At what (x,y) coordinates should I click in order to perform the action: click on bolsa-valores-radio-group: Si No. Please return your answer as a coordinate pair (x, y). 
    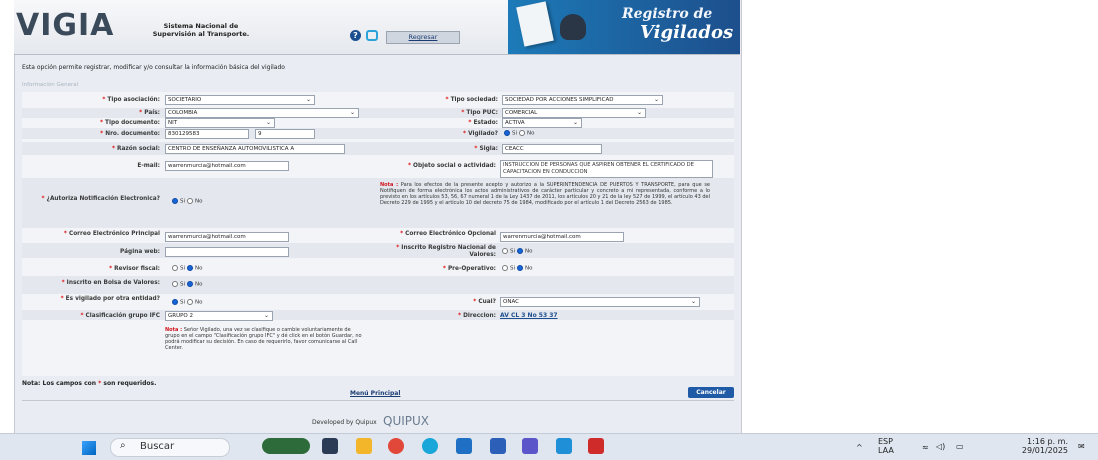
    Looking at the image, I should click on (186, 284).